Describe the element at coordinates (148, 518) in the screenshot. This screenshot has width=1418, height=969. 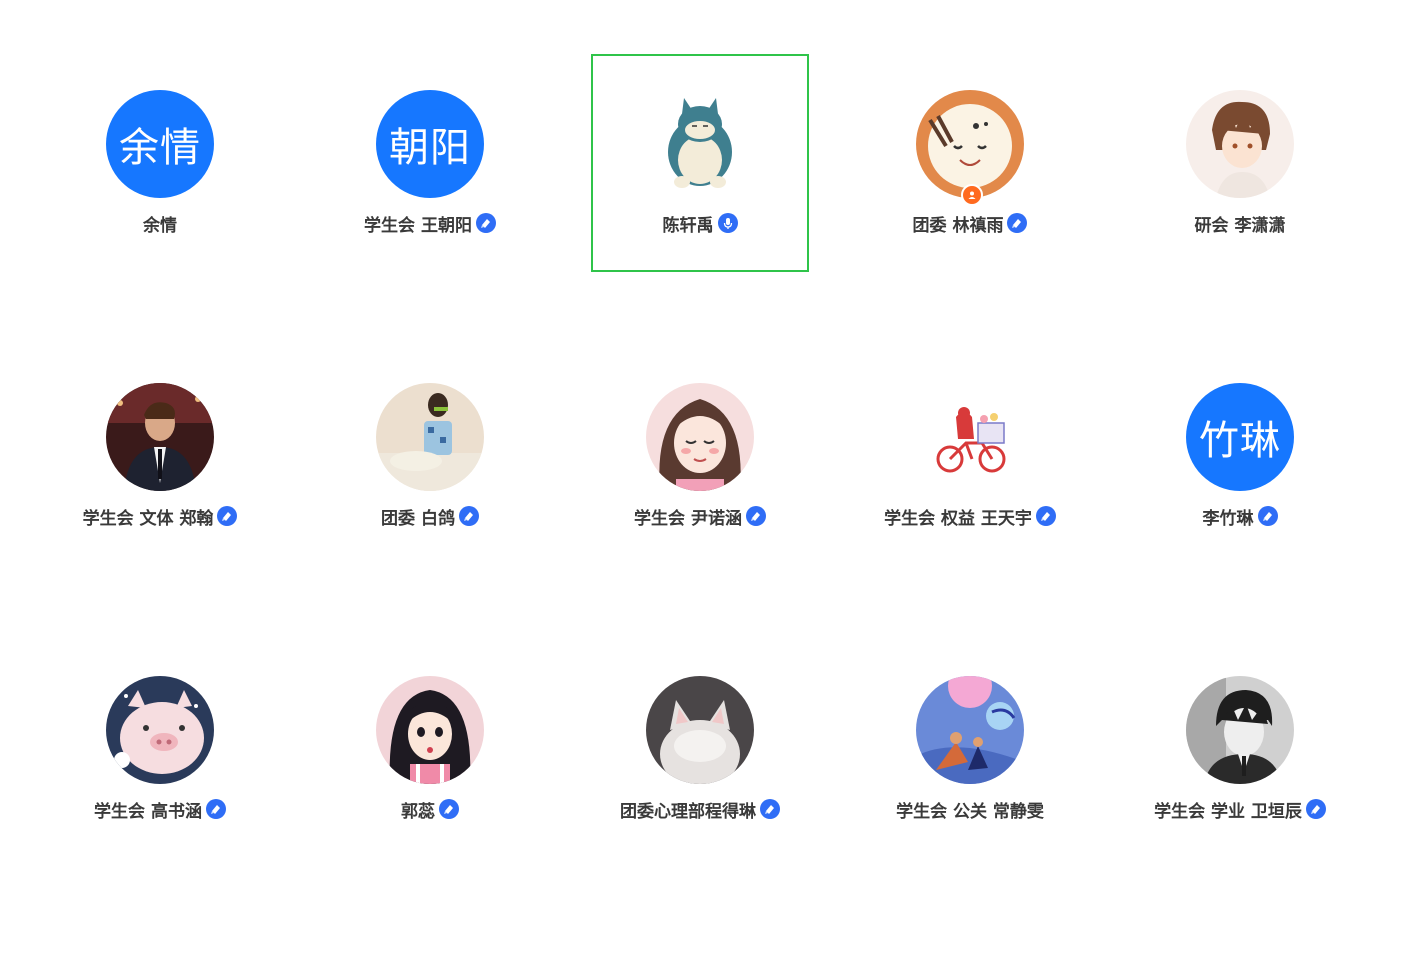
I see `member-name: 学生会 文体 郑翰` at that location.